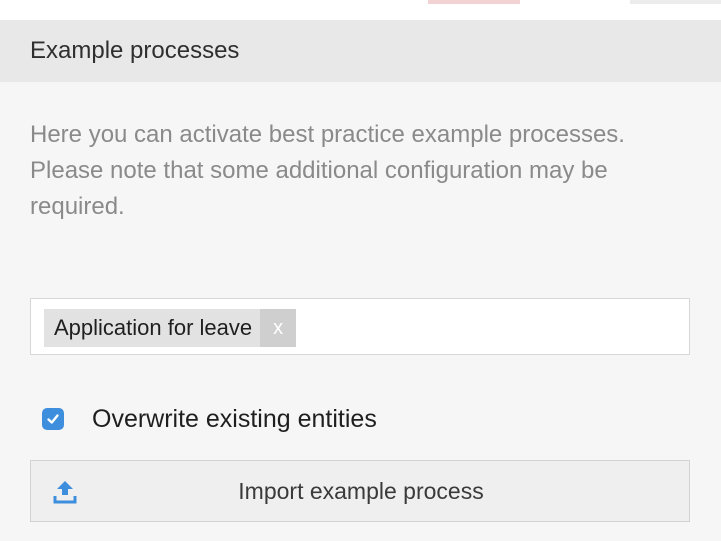 The width and height of the screenshot is (721, 541). I want to click on top-tab, so click(675, 2).